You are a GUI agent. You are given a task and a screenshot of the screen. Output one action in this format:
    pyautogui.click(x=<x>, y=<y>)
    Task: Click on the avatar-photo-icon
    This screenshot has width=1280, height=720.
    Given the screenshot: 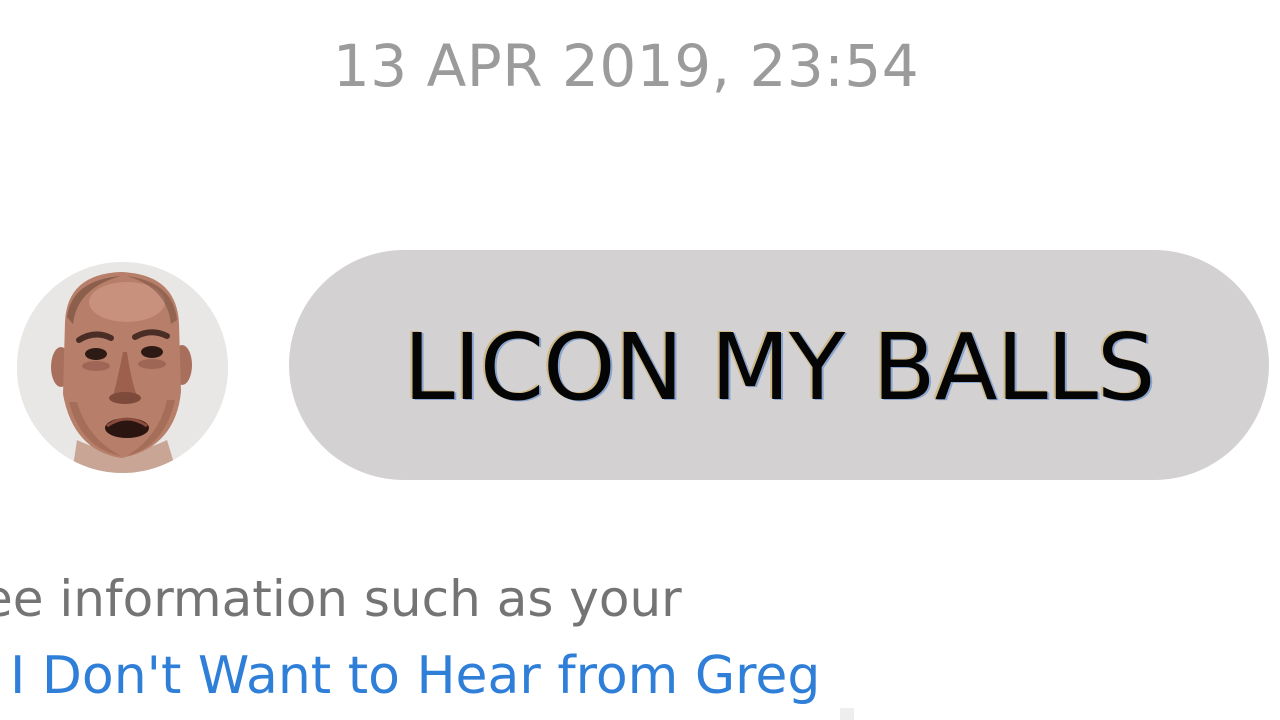 What is the action you would take?
    pyautogui.click(x=122, y=367)
    